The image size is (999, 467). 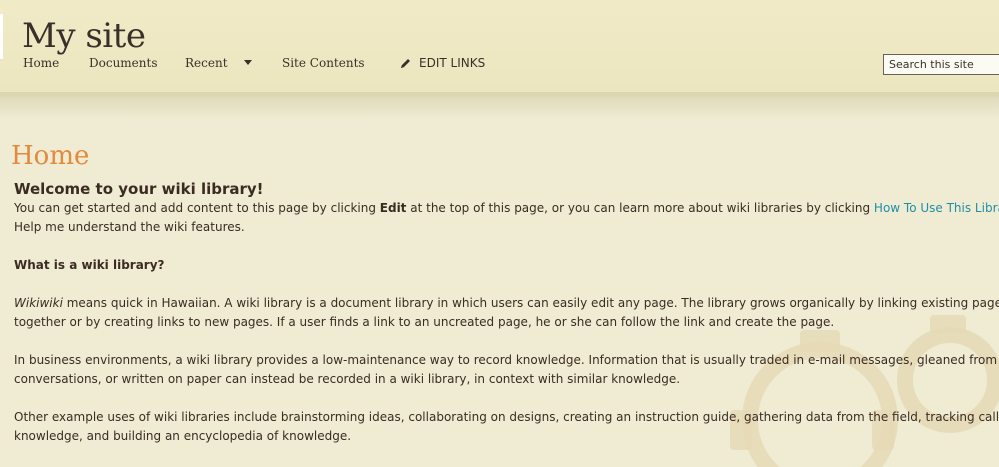 I want to click on page-title: Home, so click(x=50, y=156).